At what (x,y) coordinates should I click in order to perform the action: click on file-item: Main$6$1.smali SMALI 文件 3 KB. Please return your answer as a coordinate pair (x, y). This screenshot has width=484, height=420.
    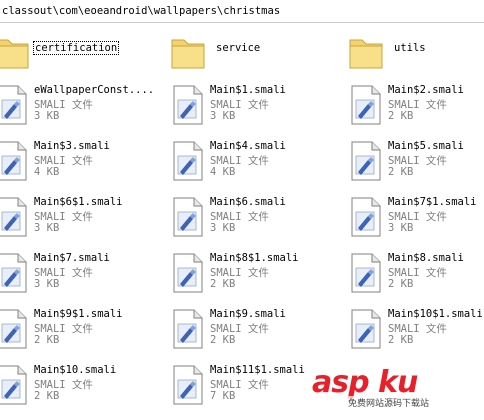
    Looking at the image, I should click on (77, 224).